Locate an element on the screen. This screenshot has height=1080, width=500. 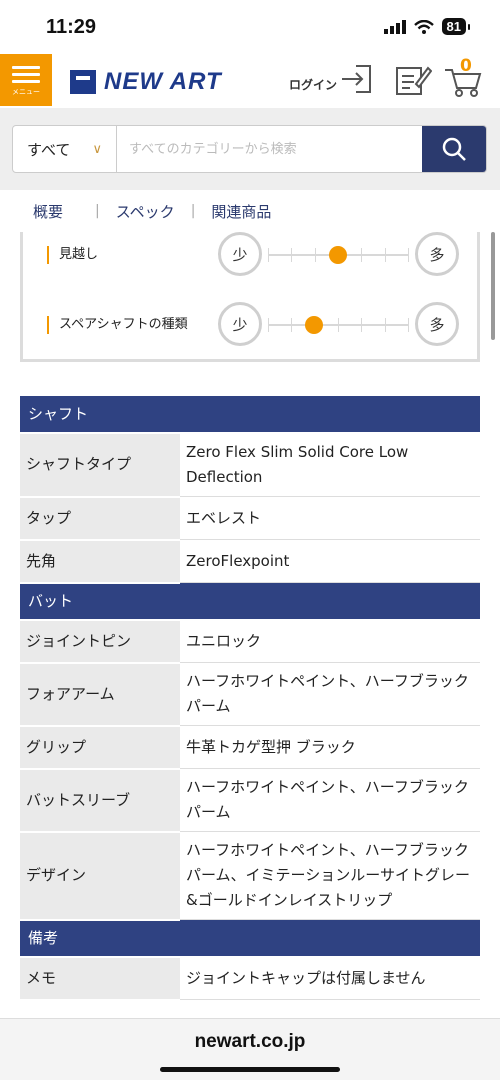
menu-button: メニュー is located at coordinates (26, 80).